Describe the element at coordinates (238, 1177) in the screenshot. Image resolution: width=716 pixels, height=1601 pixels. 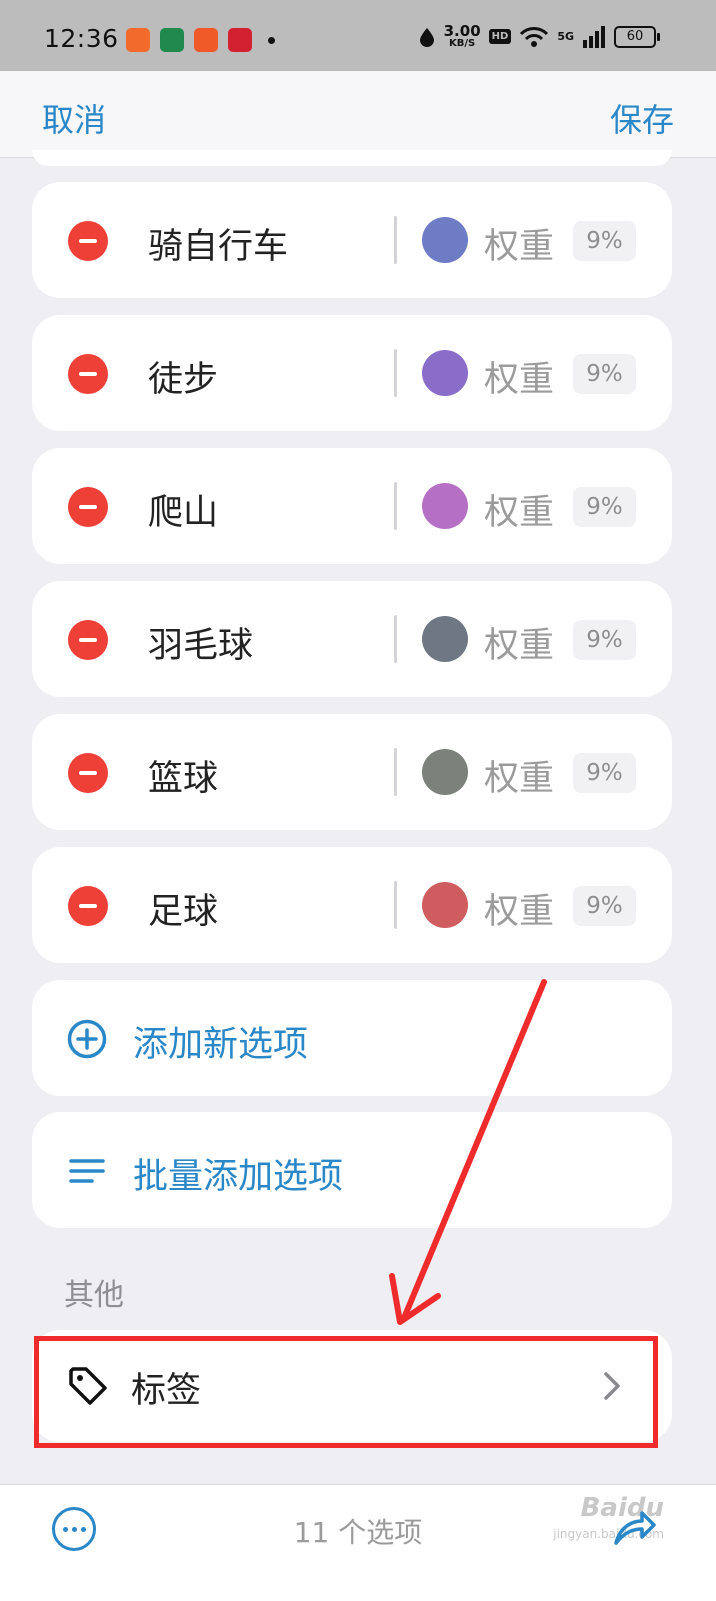
I see `batch-add-label: 批量添加选项` at that location.